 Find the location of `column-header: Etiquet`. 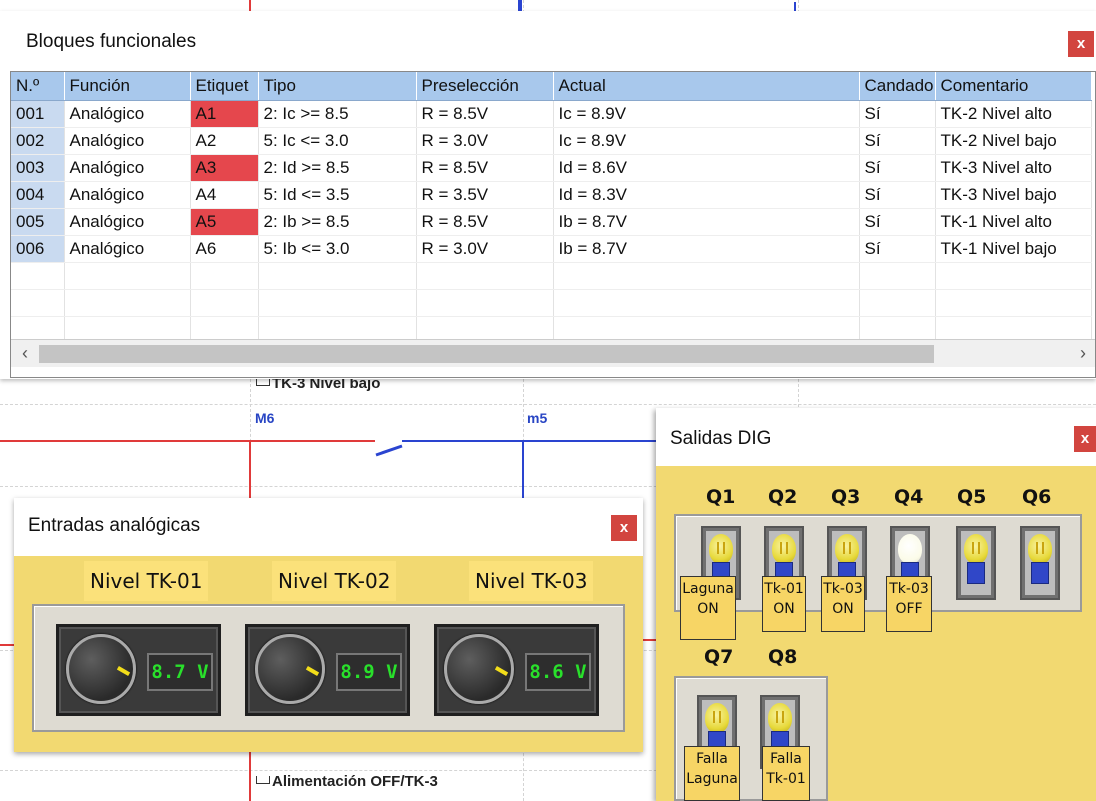

column-header: Etiquet is located at coordinates (224, 86).